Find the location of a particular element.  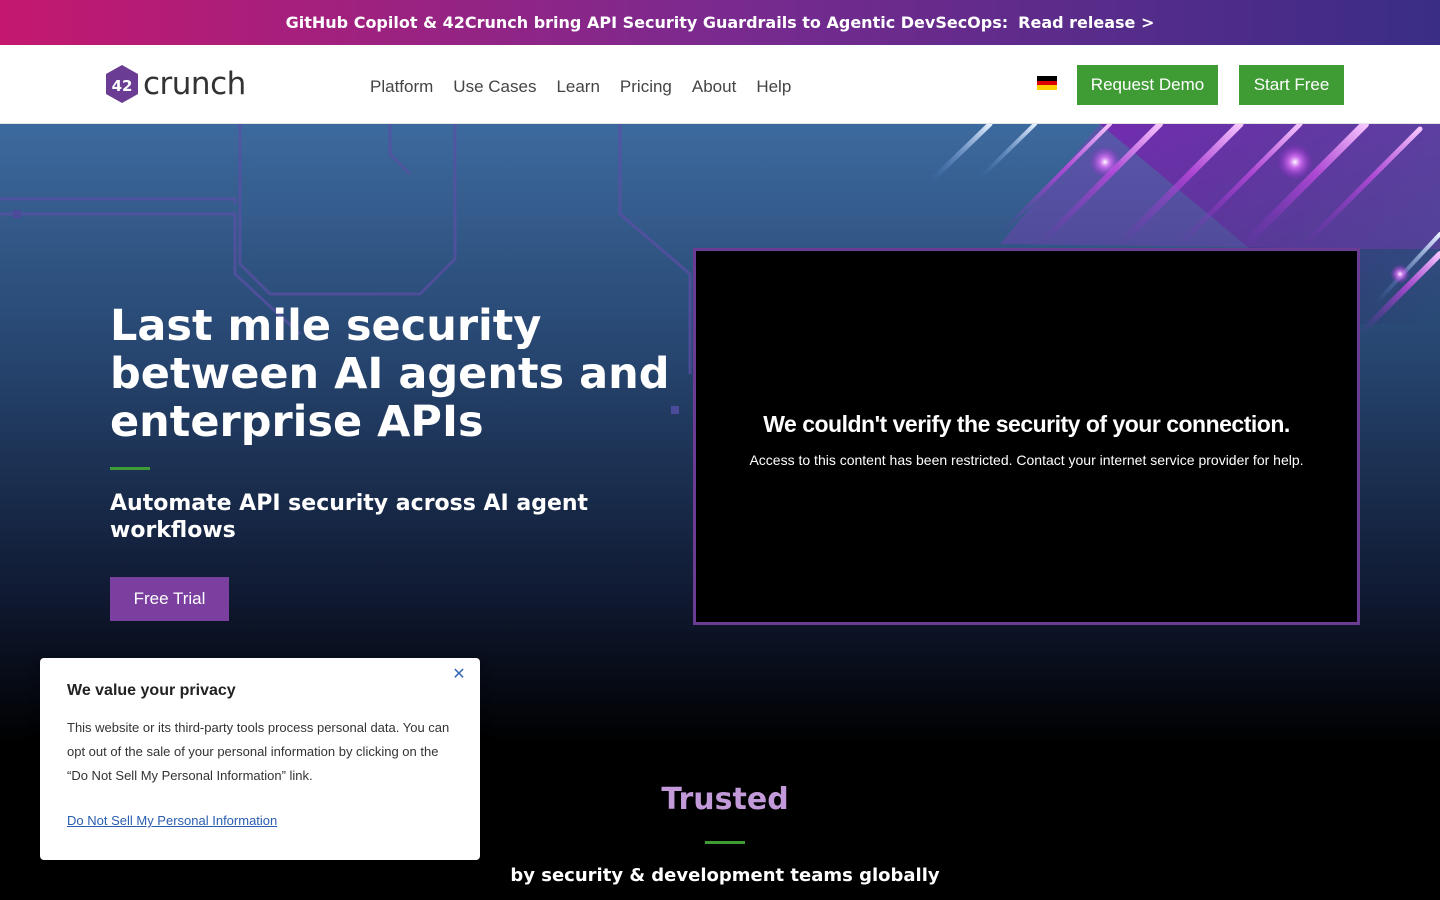

svg-text: 42 is located at coordinates (122, 86).